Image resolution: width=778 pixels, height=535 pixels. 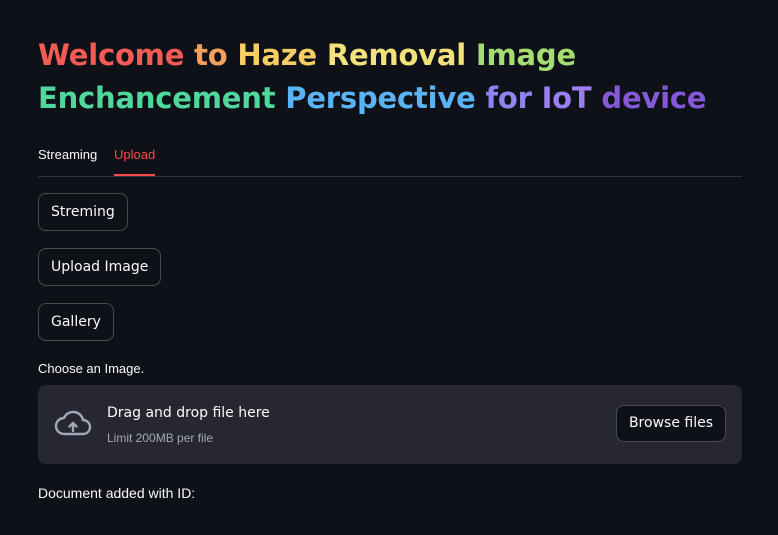 I want to click on title-word: Welcome, so click(x=116, y=55).